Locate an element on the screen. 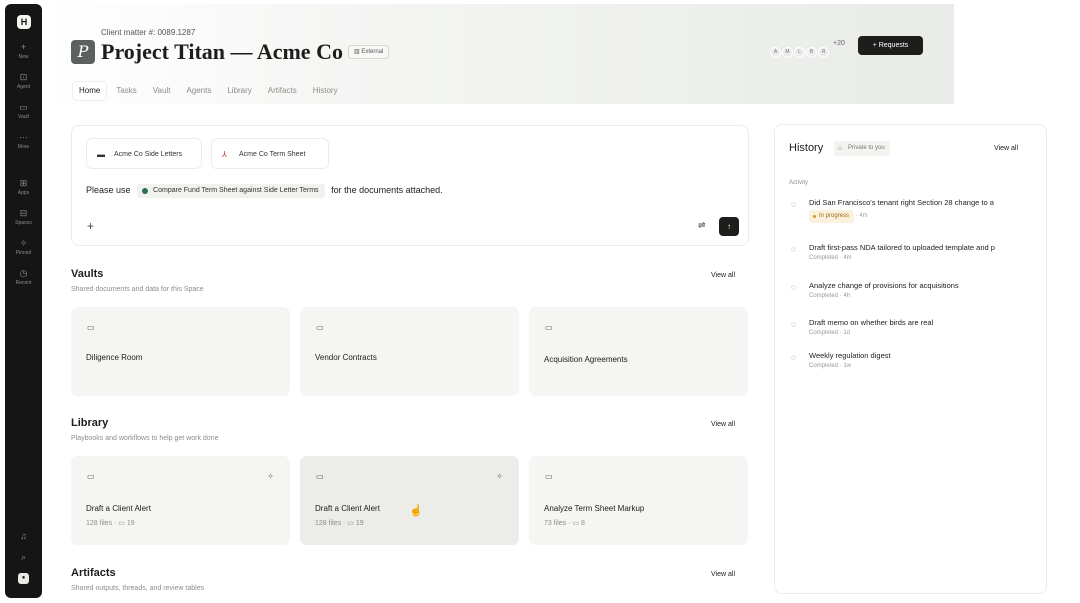 Image resolution: width=1080 pixels, height=603 pixels. rail-item-new: + New is located at coordinates (23, 51).